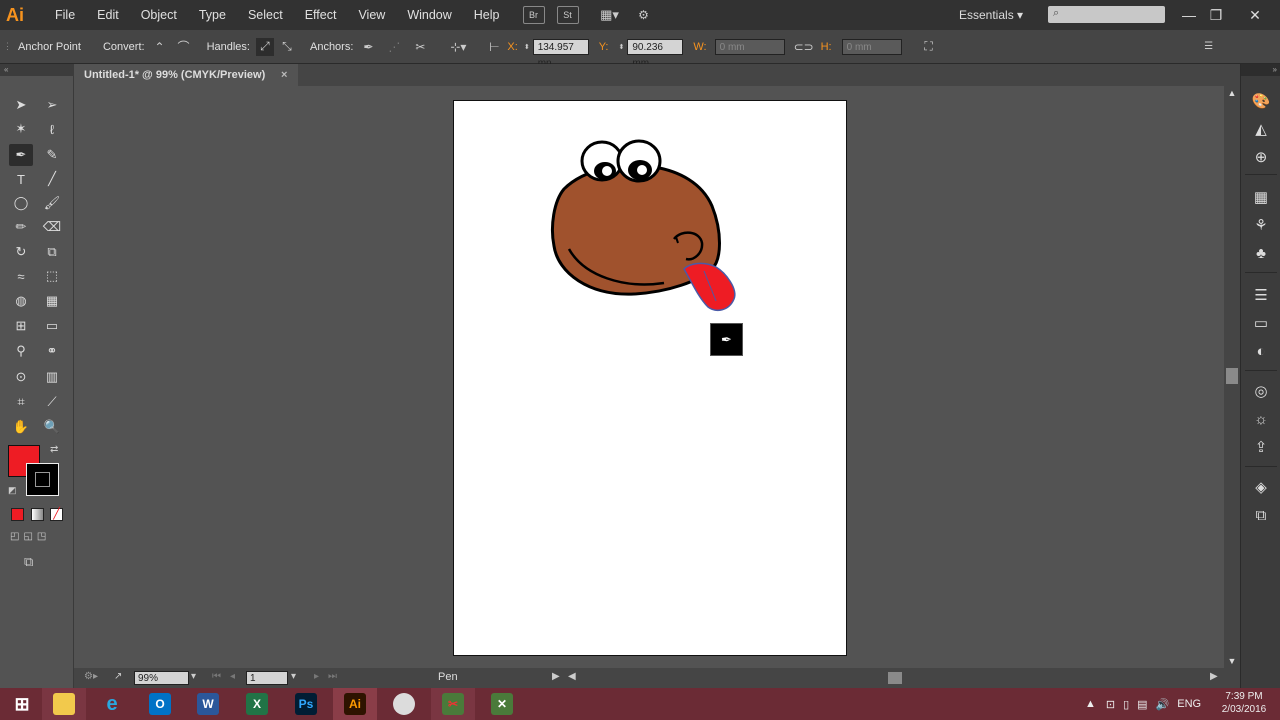 The width and height of the screenshot is (1280, 720). I want to click on status-gear-icon: ⚙▸, so click(91, 676).